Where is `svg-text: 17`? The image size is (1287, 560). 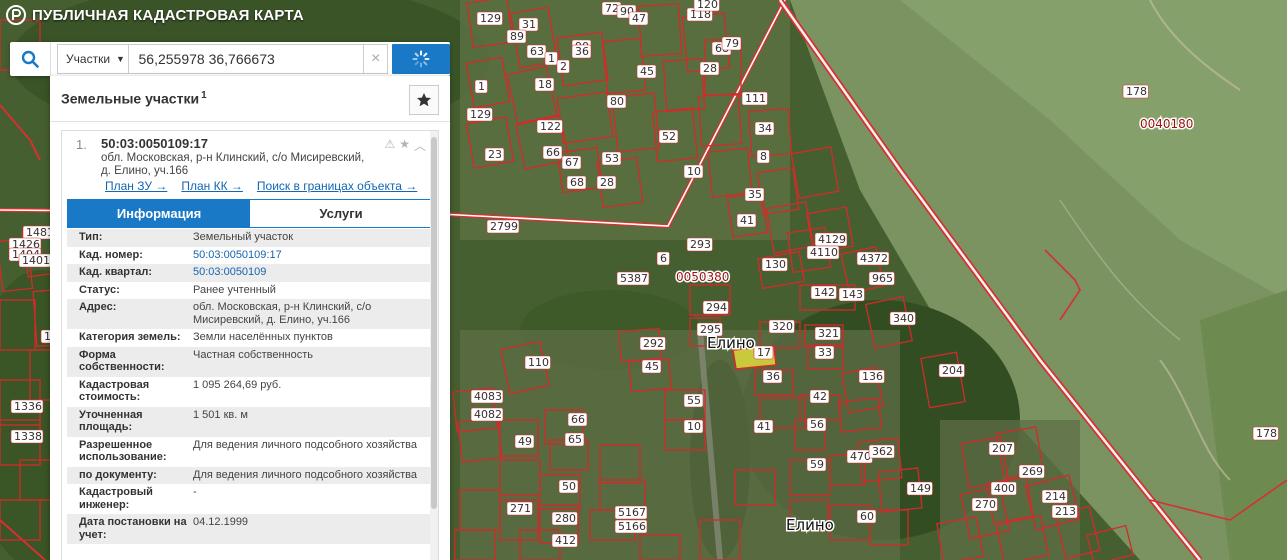 svg-text: 17 is located at coordinates (764, 352).